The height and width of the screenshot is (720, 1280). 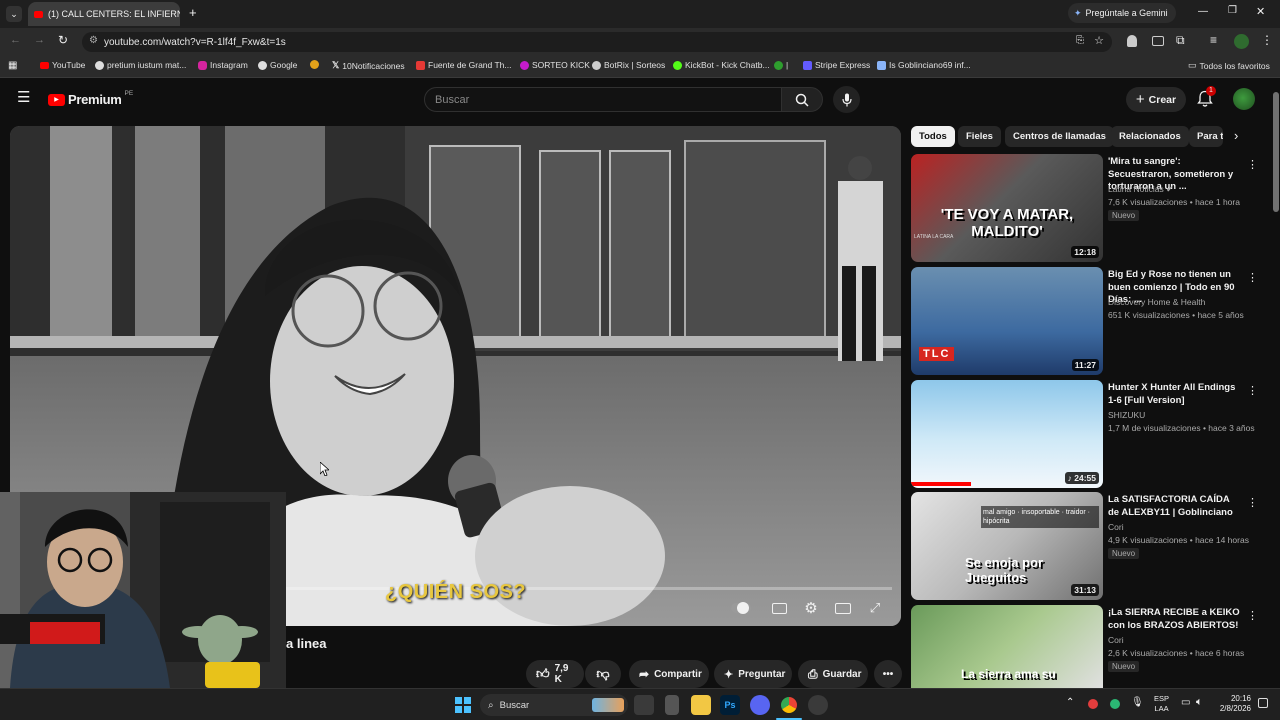 What do you see at coordinates (1206, 99) in the screenshot?
I see `notifications-button: 1` at bounding box center [1206, 99].